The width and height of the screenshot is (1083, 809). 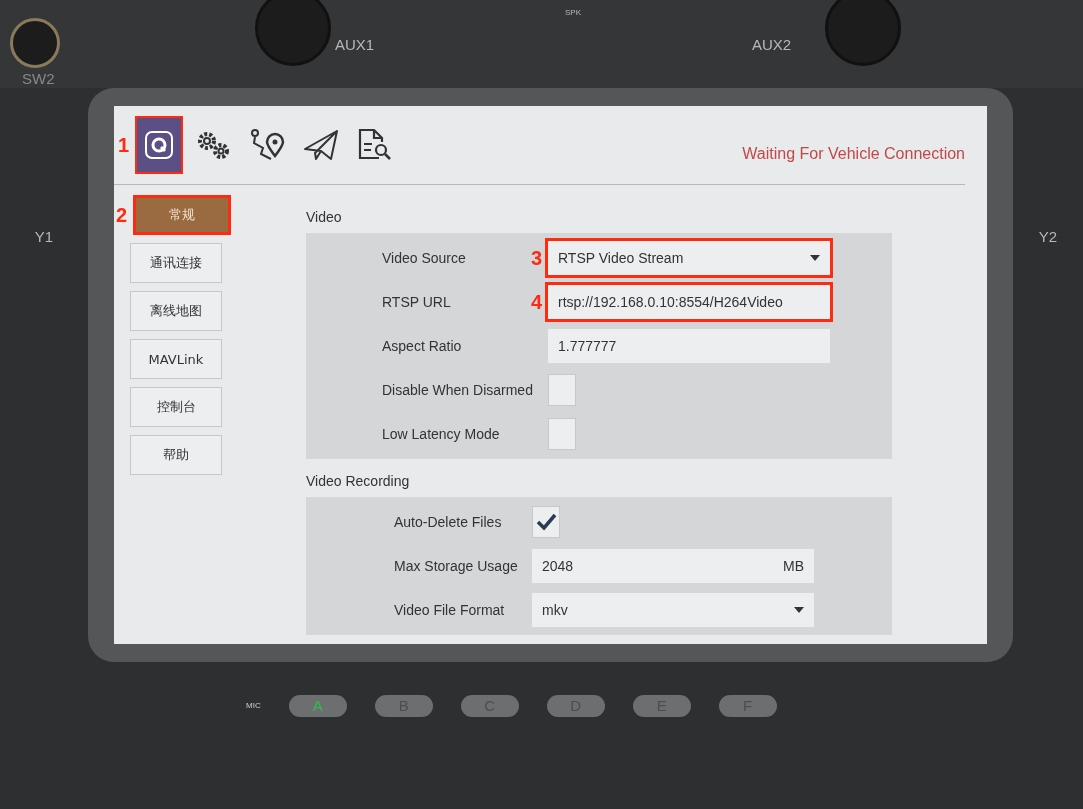 What do you see at coordinates (213, 145) in the screenshot?
I see `gears-icon` at bounding box center [213, 145].